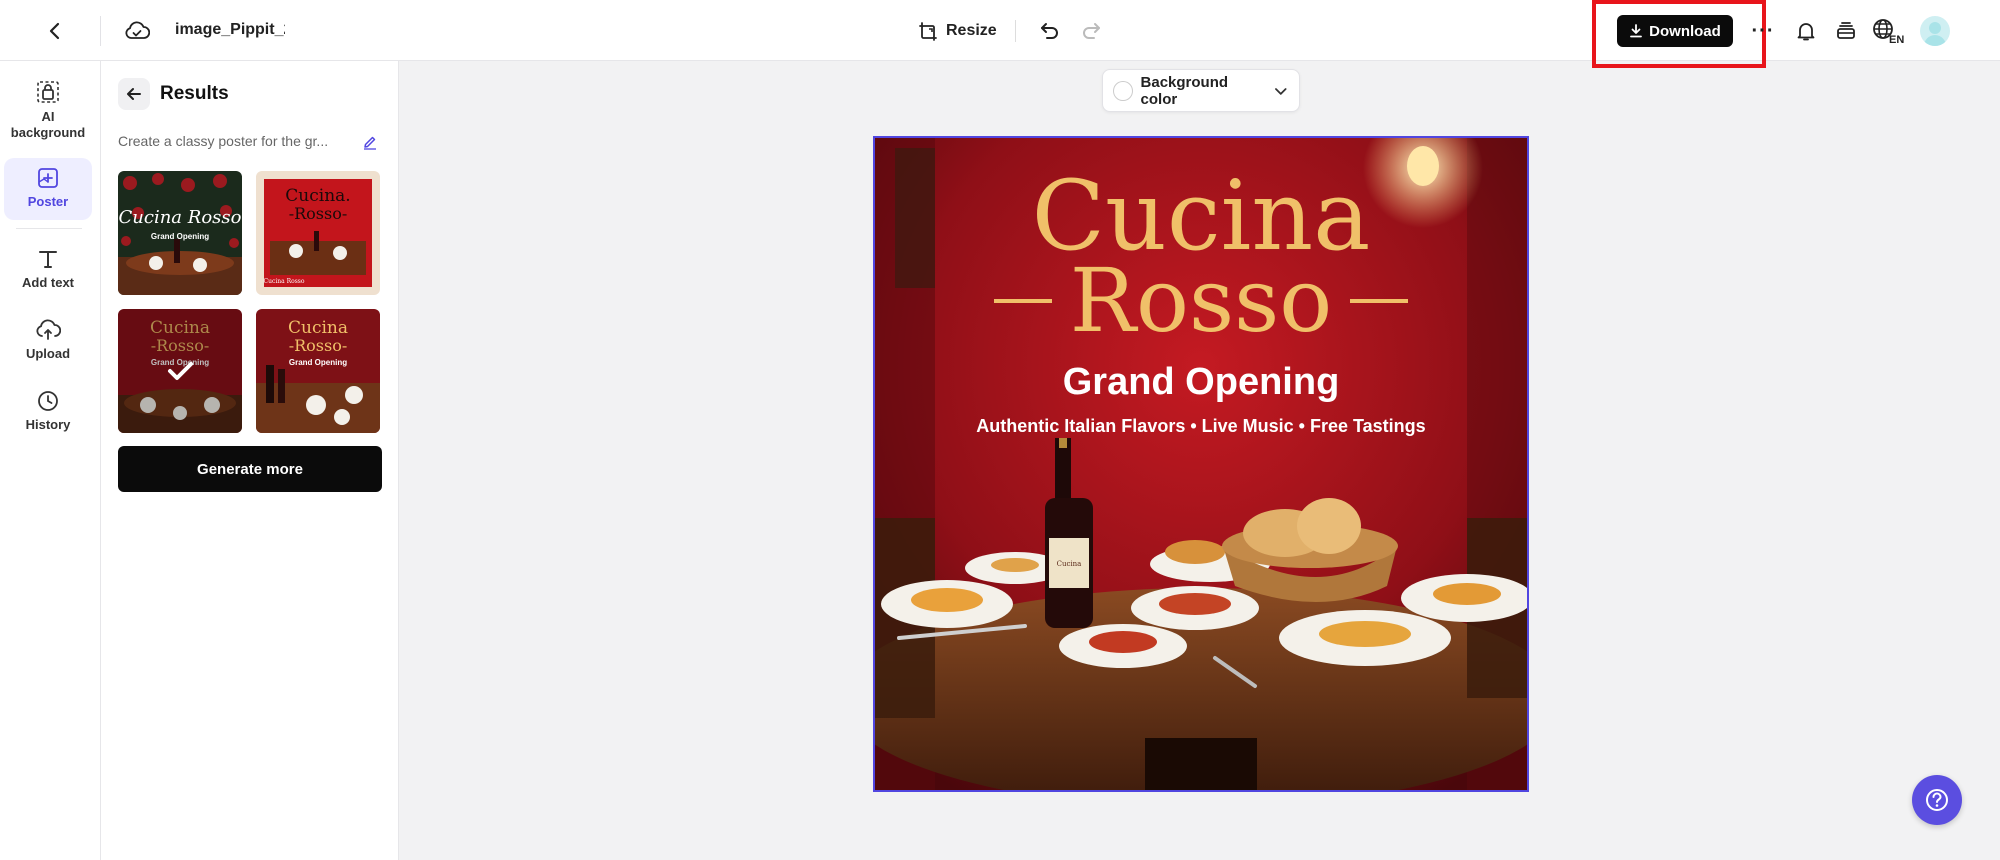  I want to click on bell-icon, so click(1806, 32).